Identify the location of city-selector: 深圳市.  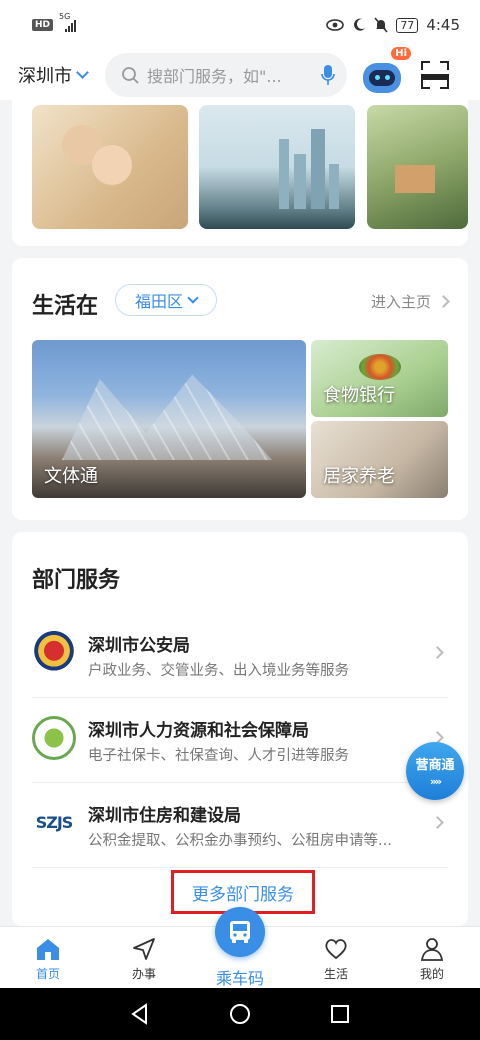
(53, 75).